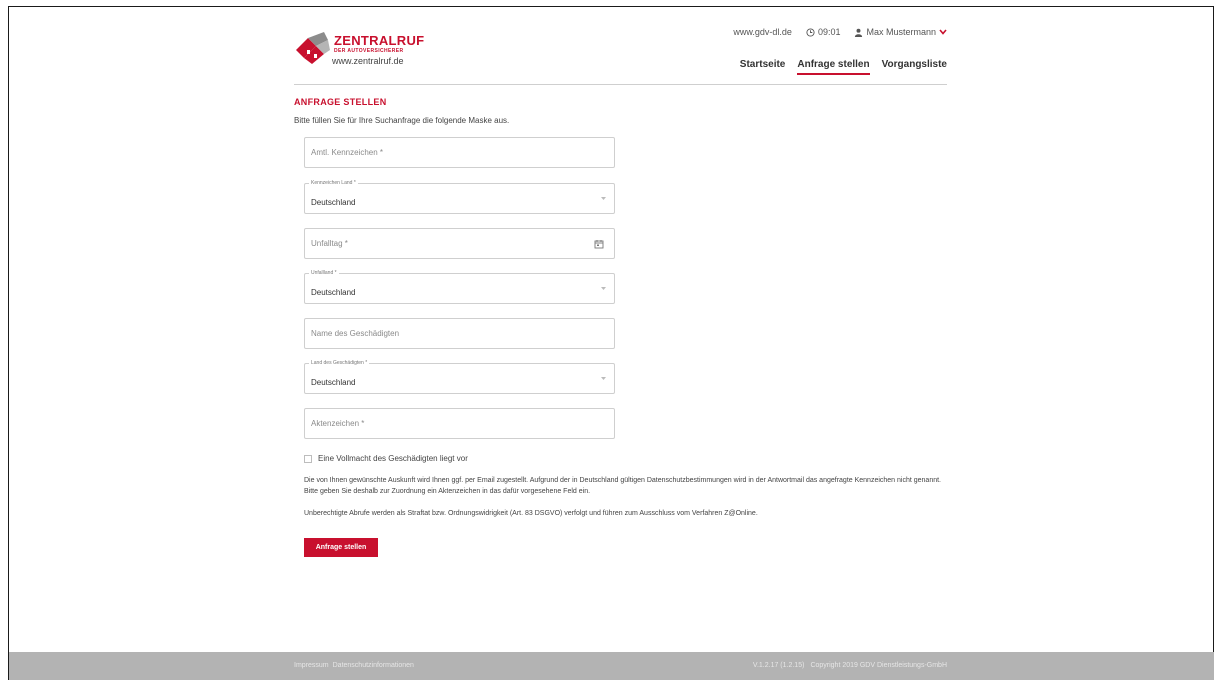  I want to click on session-time: 09:01, so click(829, 32).